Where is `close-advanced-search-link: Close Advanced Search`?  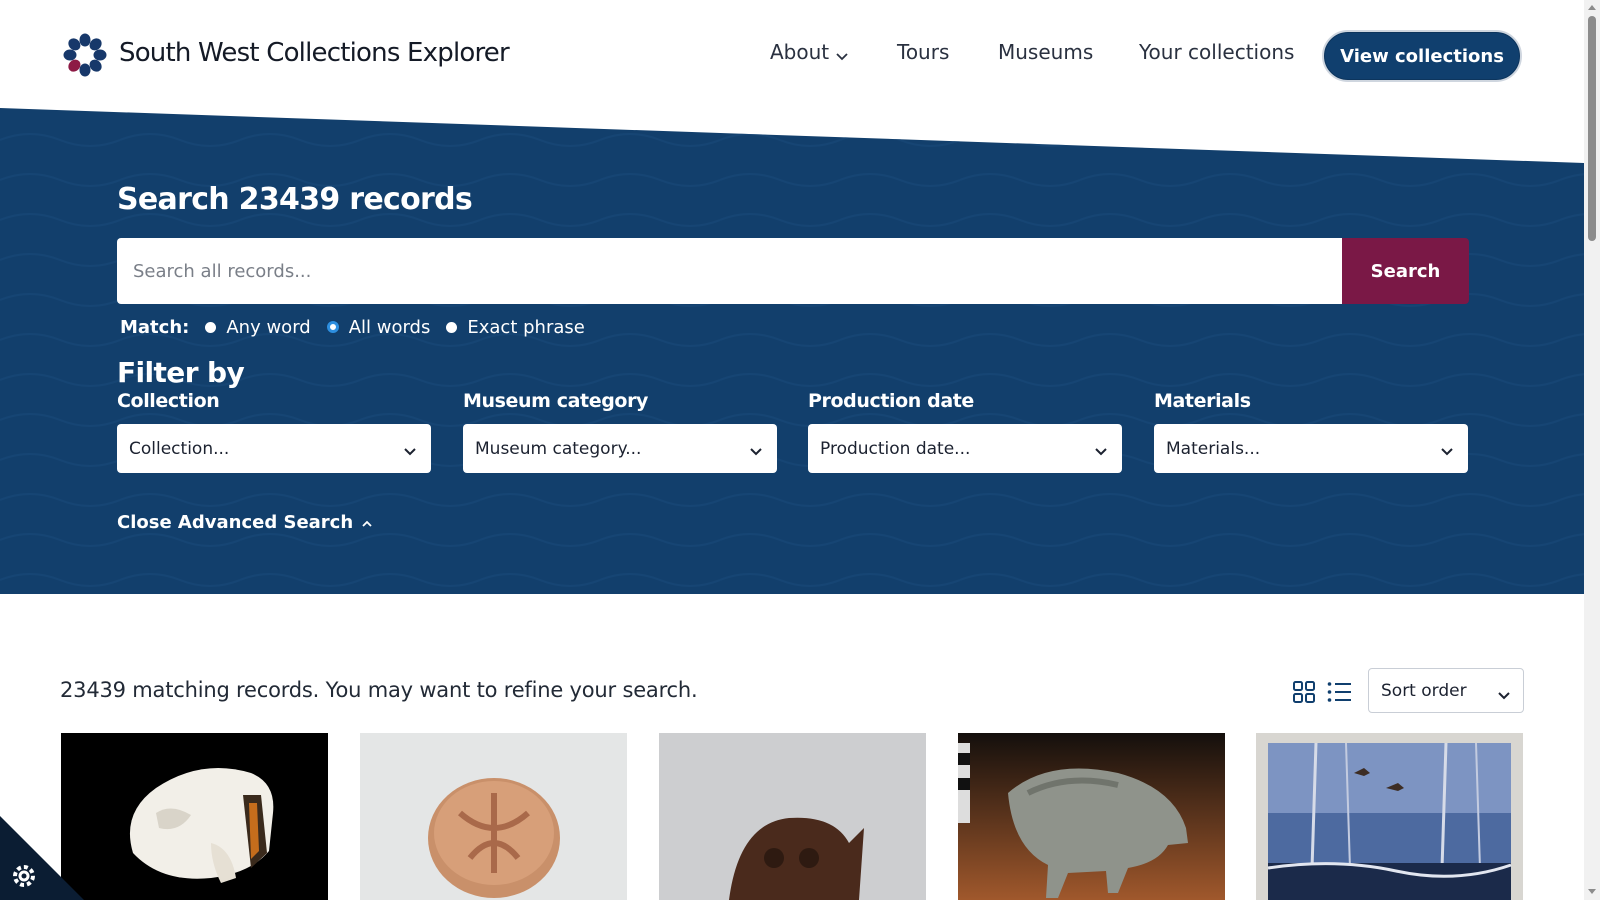 close-advanced-search-link: Close Advanced Search is located at coordinates (245, 523).